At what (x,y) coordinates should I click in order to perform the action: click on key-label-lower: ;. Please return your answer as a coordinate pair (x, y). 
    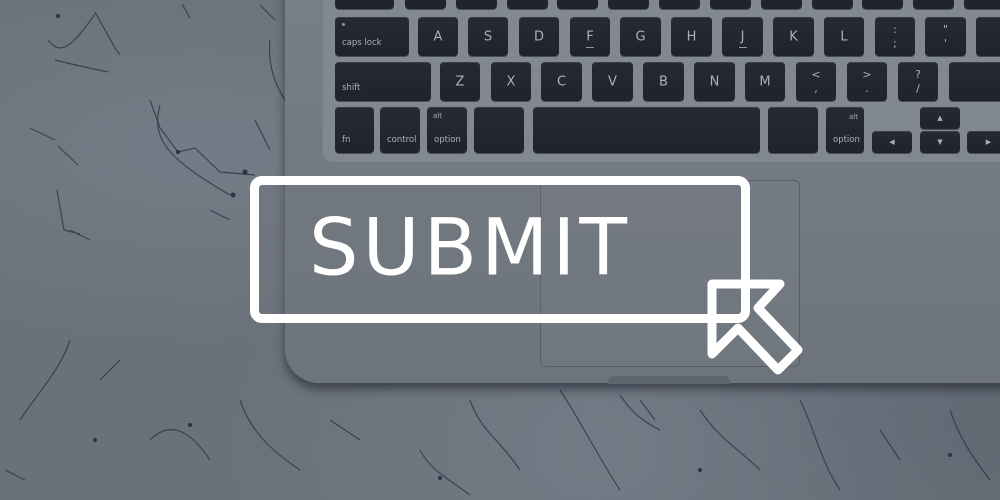
    Looking at the image, I should click on (895, 43).